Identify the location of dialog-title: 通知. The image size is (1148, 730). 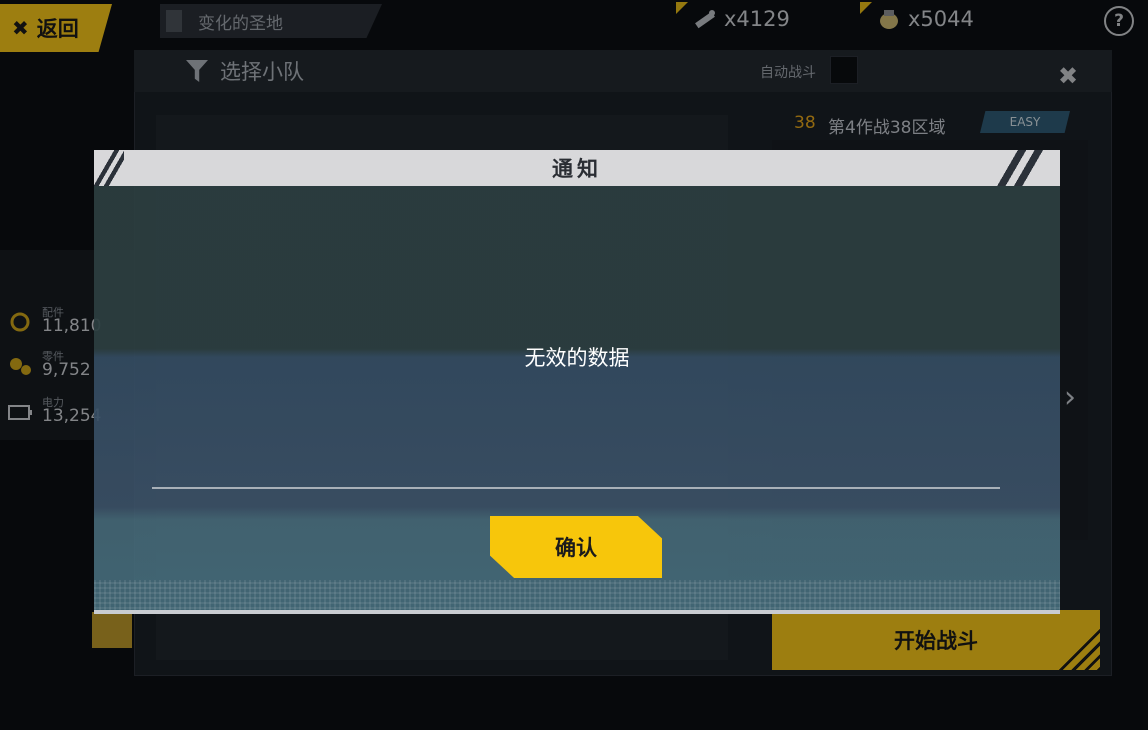
(577, 169).